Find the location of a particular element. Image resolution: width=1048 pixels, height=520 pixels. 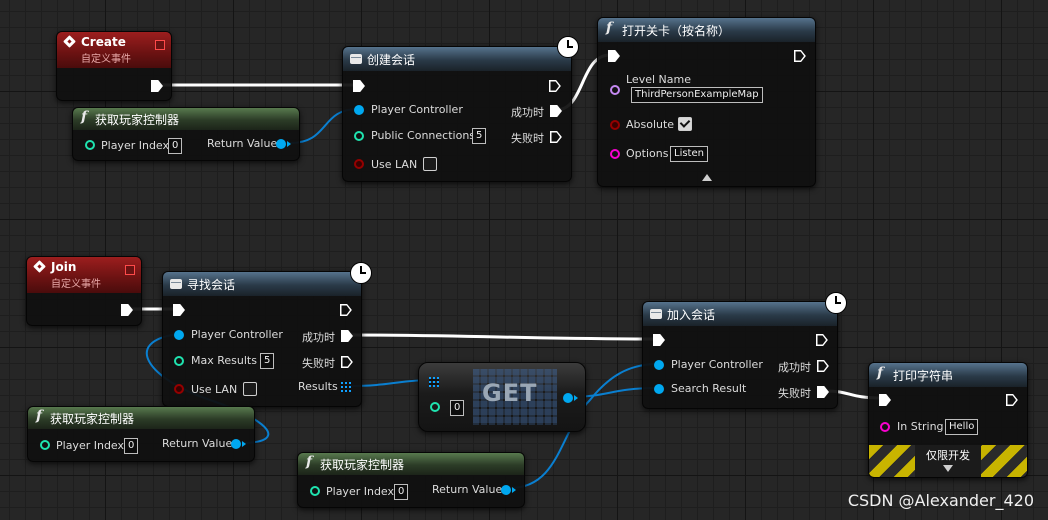

get-array-node: GET 0 is located at coordinates (502, 397).